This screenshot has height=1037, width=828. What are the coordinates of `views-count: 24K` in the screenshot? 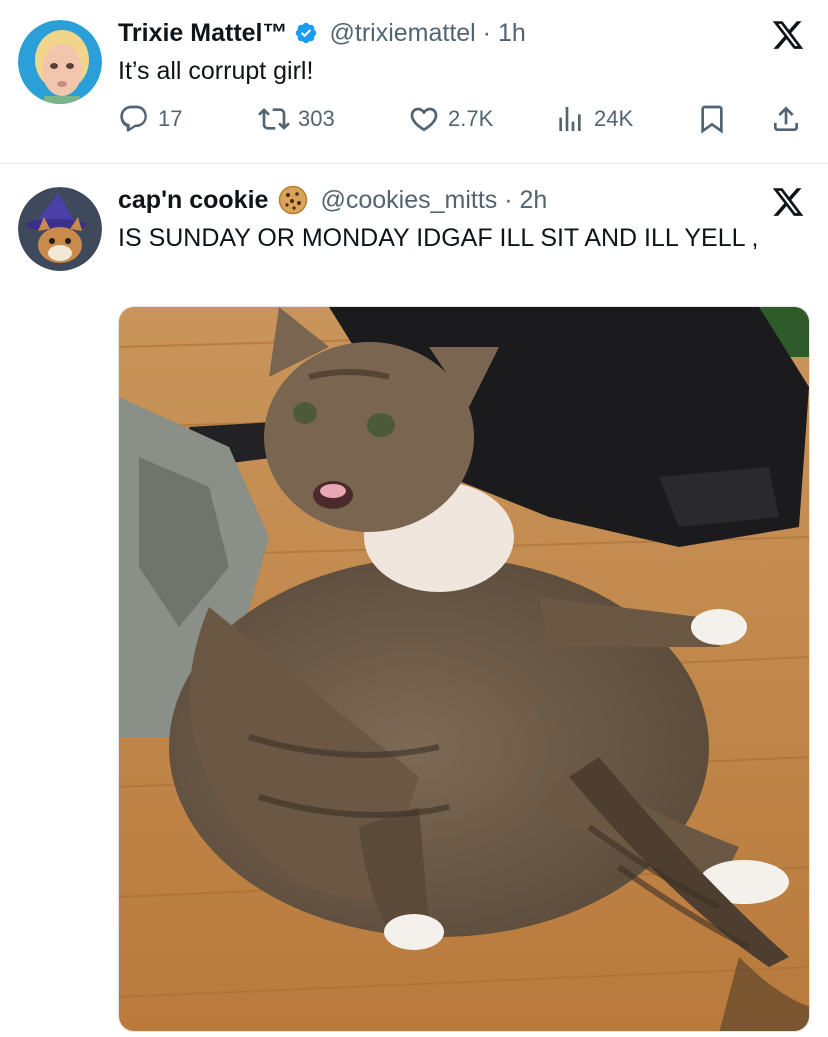 It's located at (614, 118).